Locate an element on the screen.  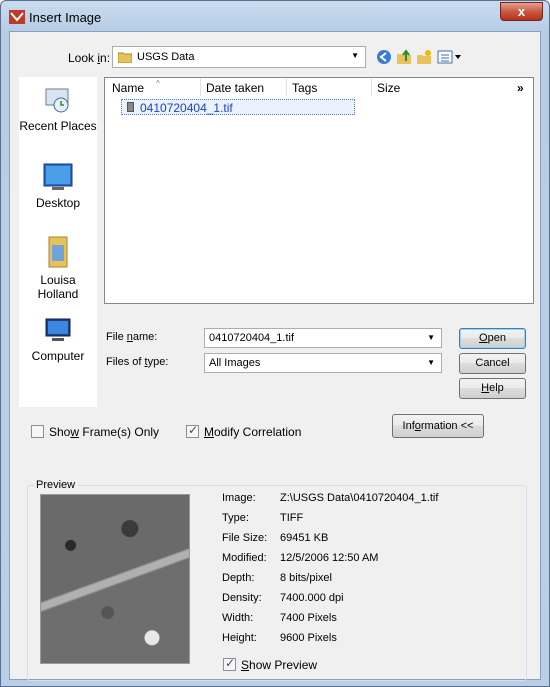
folder-icon is located at coordinates (125, 57).